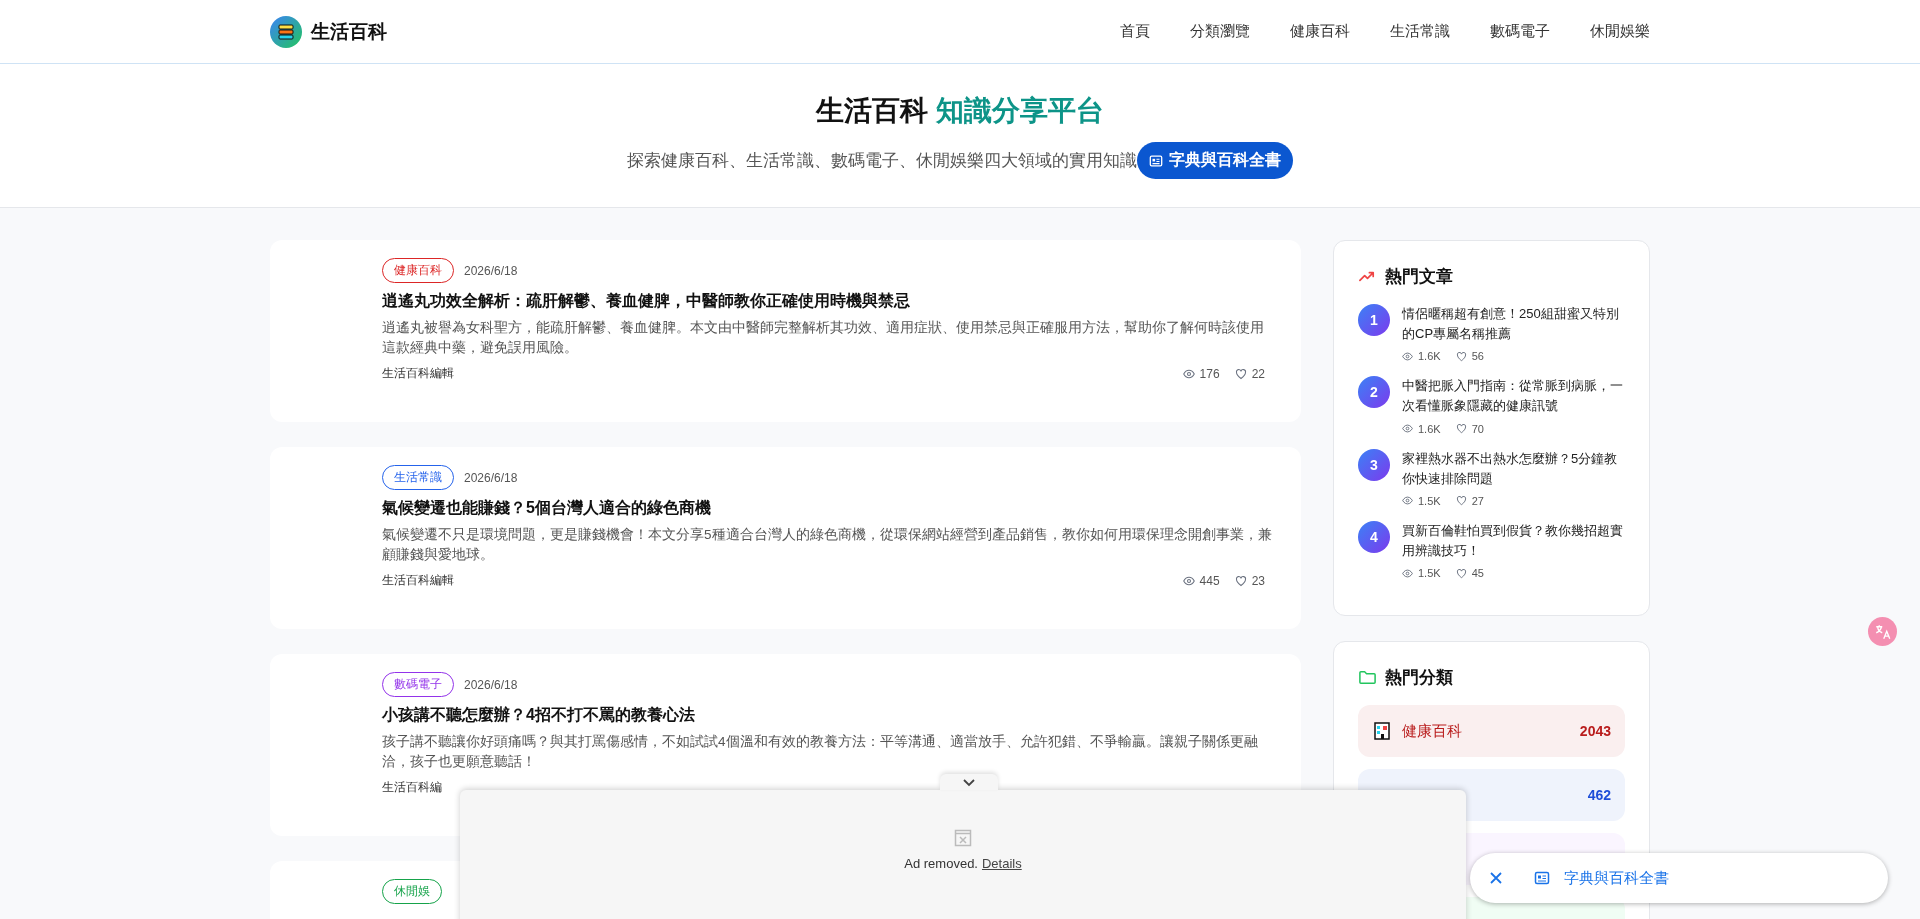 Image resolution: width=1920 pixels, height=919 pixels. What do you see at coordinates (1513, 396) in the screenshot?
I see `popular-article-link: 中醫把脈入門指南：從常脈到病脈，一次看懂脈象隱藏的健康訊號` at bounding box center [1513, 396].